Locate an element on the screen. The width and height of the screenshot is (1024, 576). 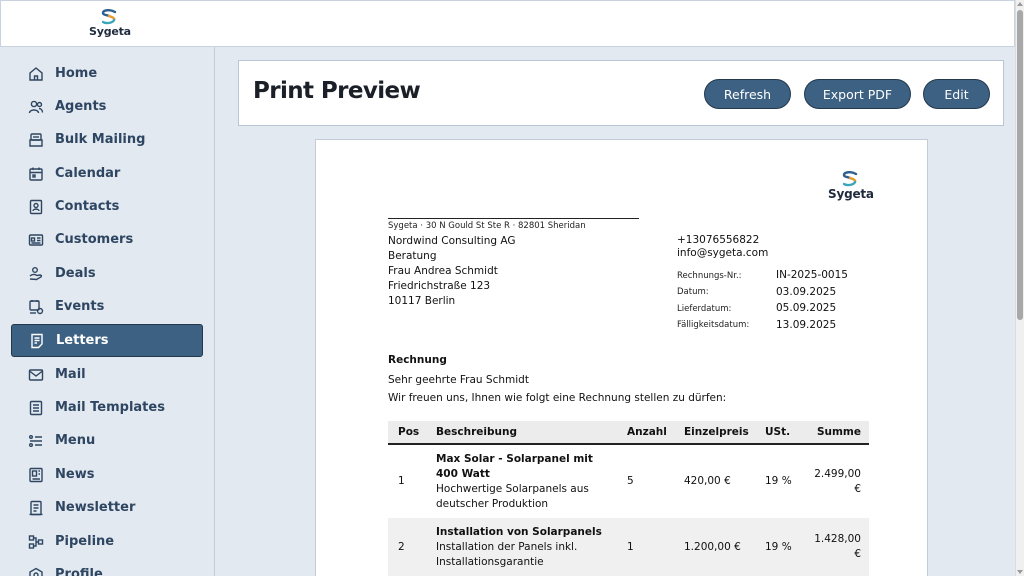
recipient-city: 10117 Berlin is located at coordinates (422, 301).